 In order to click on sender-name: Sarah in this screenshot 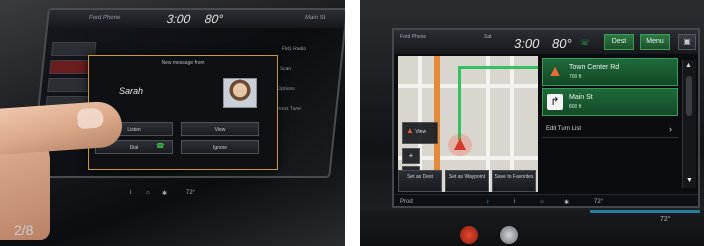, I will do `click(131, 91)`.